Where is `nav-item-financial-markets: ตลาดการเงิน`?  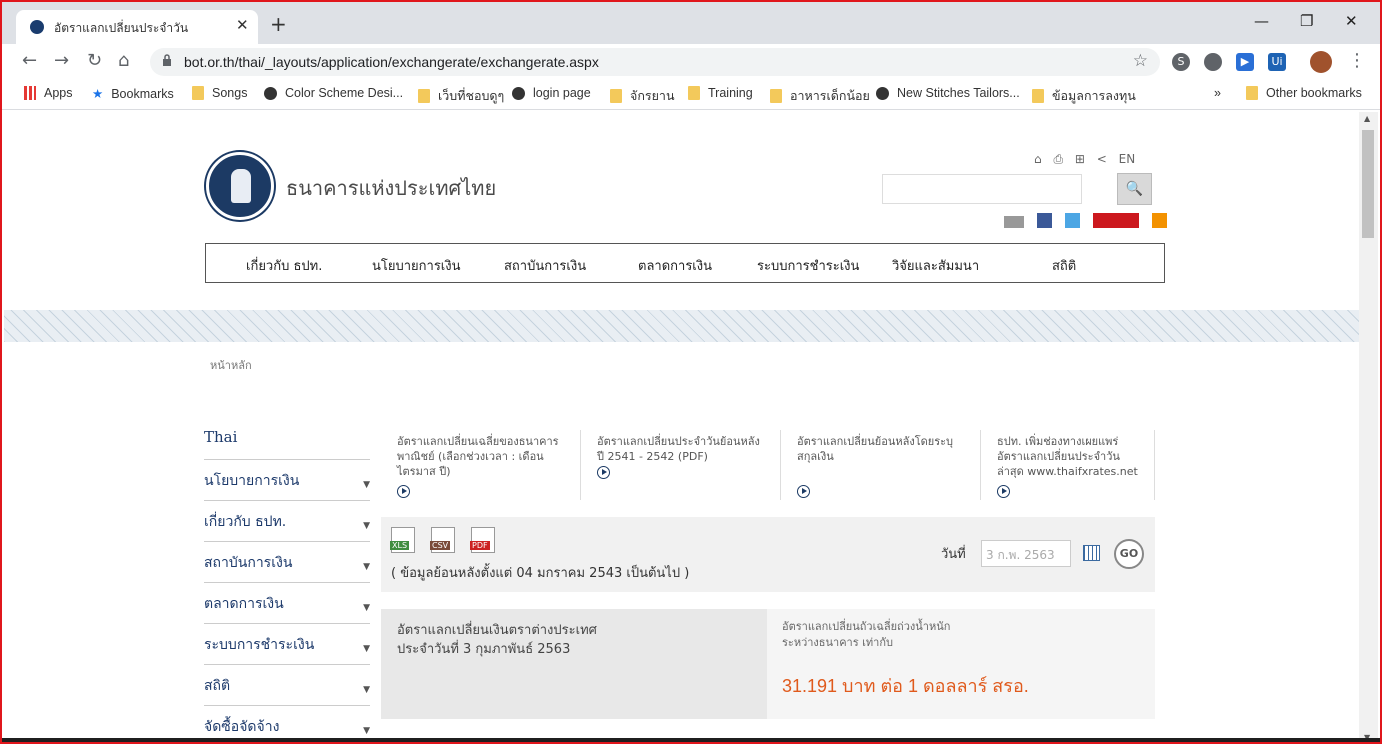 nav-item-financial-markets: ตลาดการเงิน is located at coordinates (675, 265).